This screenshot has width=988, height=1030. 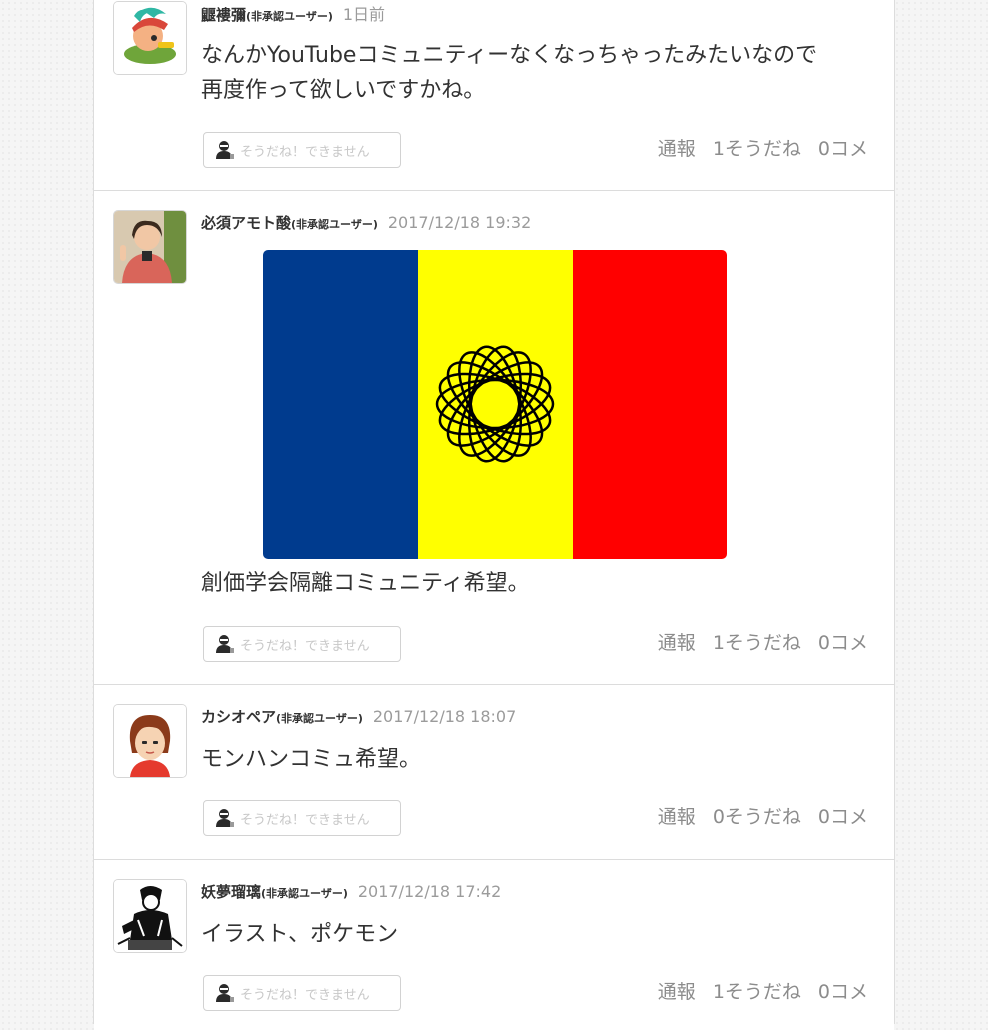 I want to click on post-body: モンハンコミュ希望。, so click(x=311, y=759).